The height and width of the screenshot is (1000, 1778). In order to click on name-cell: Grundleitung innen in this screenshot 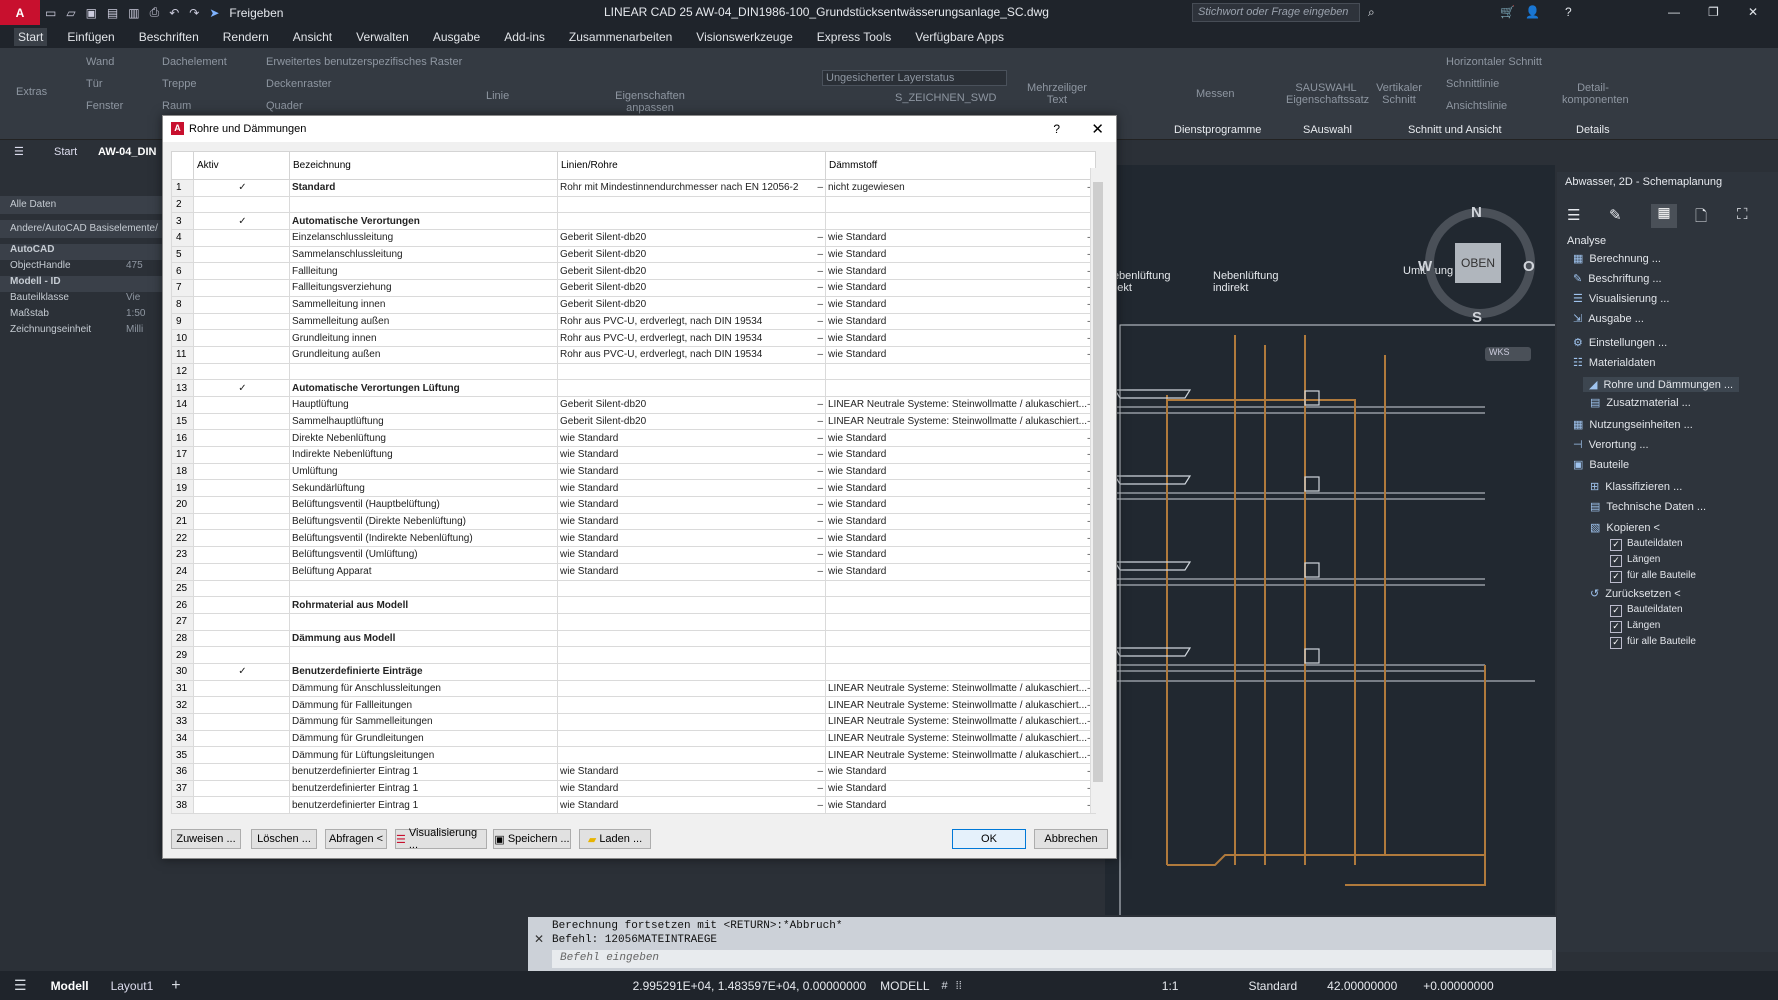, I will do `click(423, 338)`.